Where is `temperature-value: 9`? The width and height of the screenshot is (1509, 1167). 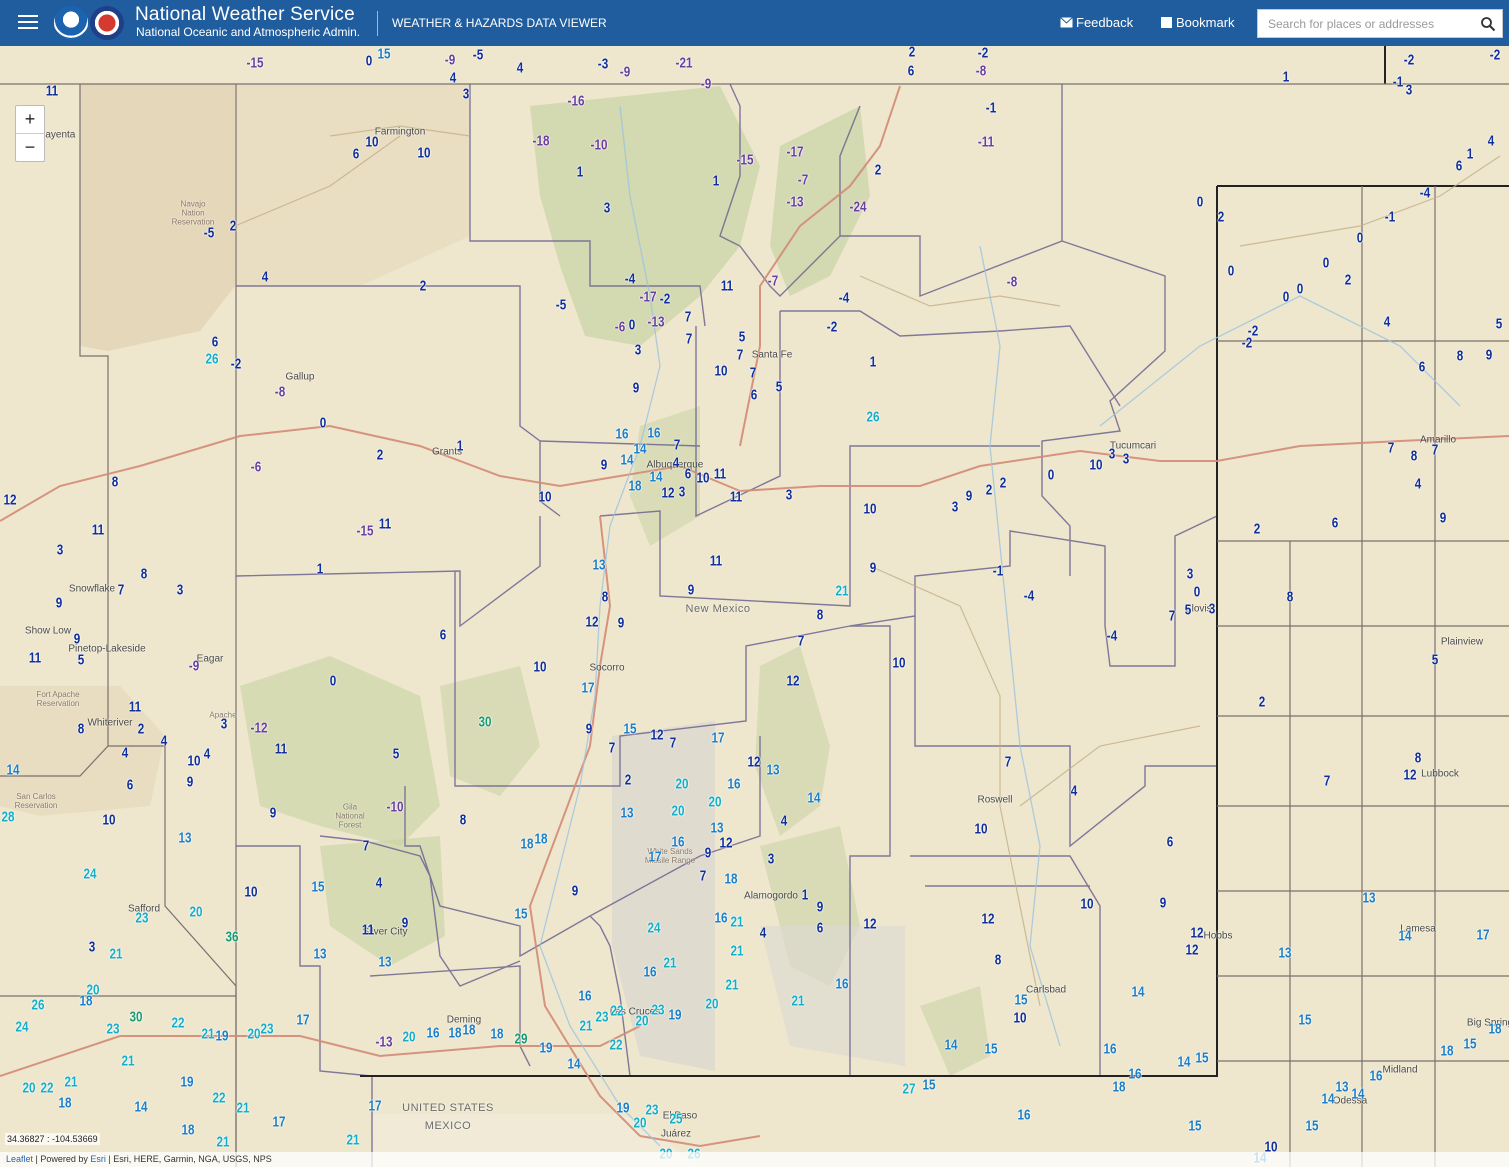
temperature-value: 9 is located at coordinates (708, 853).